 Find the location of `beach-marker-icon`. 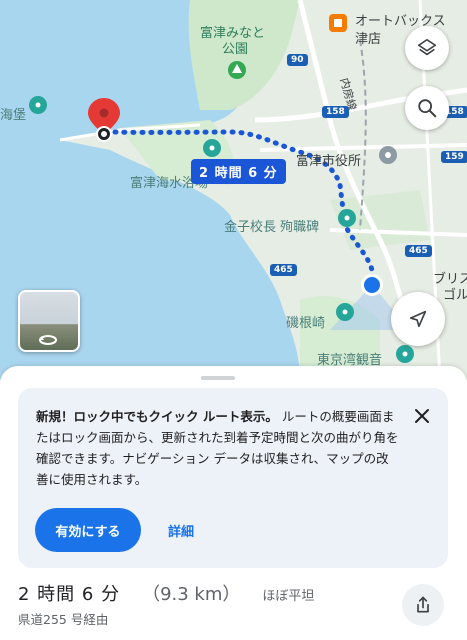

beach-marker-icon is located at coordinates (212, 148).